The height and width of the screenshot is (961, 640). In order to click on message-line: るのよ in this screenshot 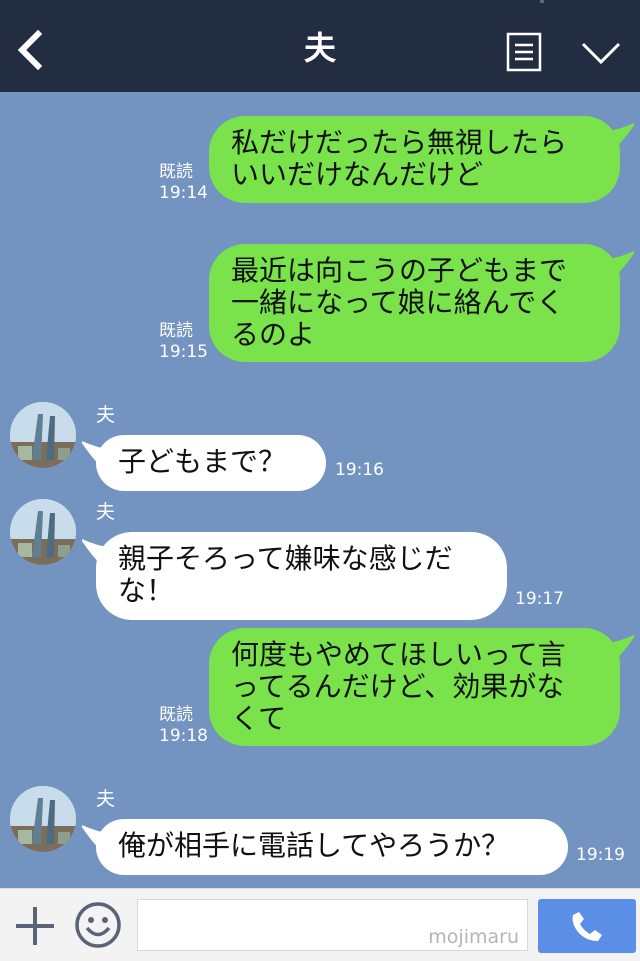, I will do `click(273, 334)`.